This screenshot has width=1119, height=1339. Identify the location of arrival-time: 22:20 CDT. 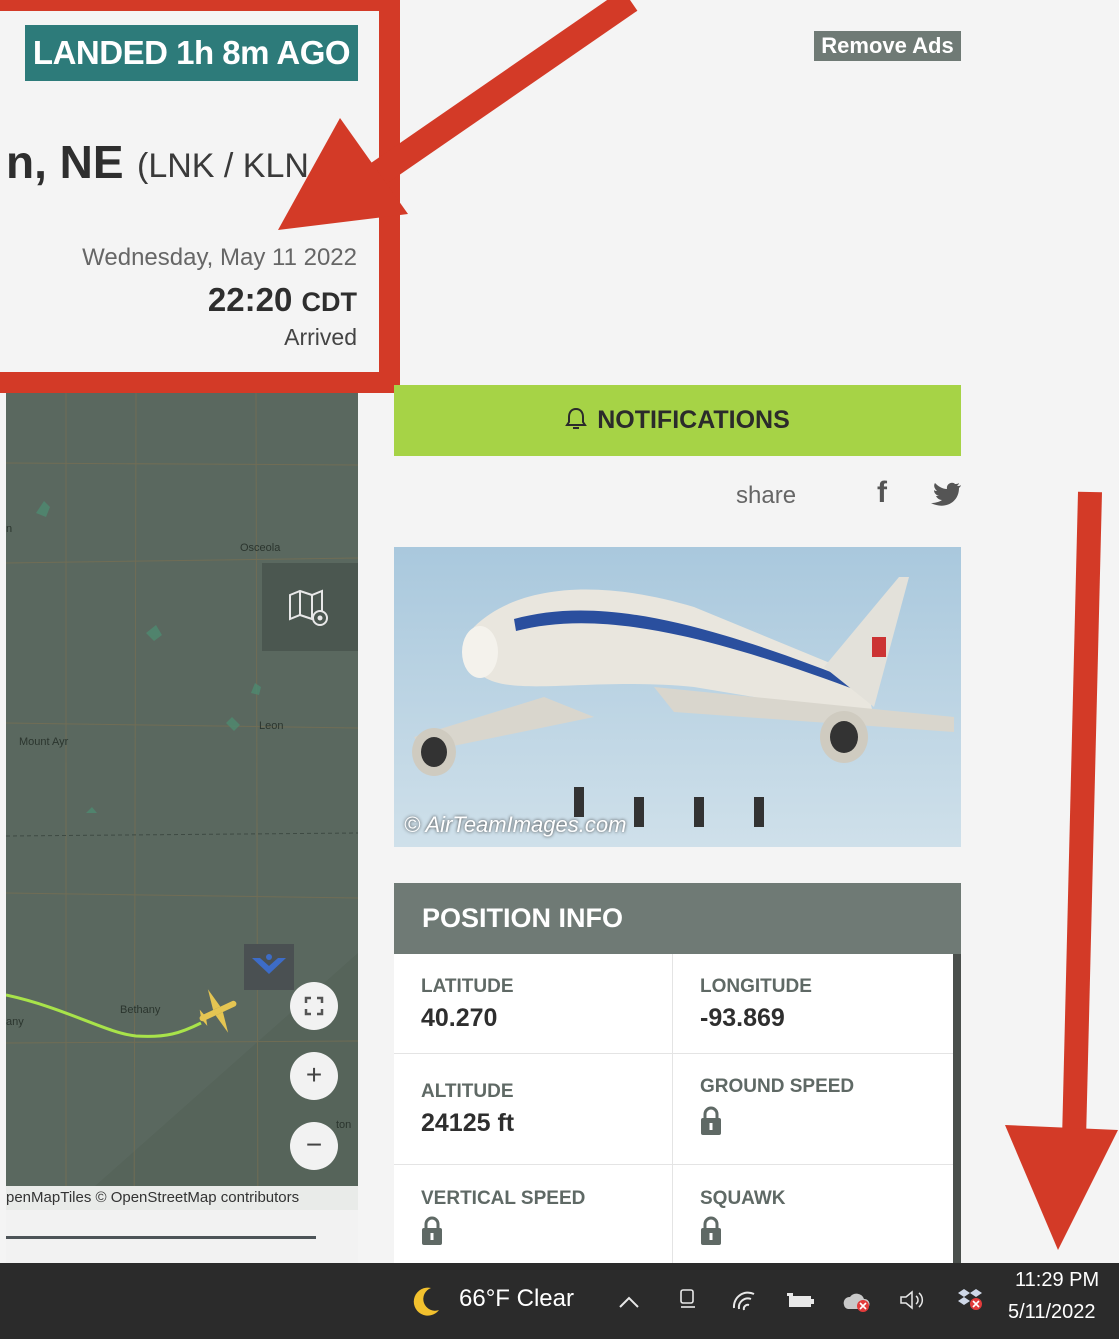
(282, 300).